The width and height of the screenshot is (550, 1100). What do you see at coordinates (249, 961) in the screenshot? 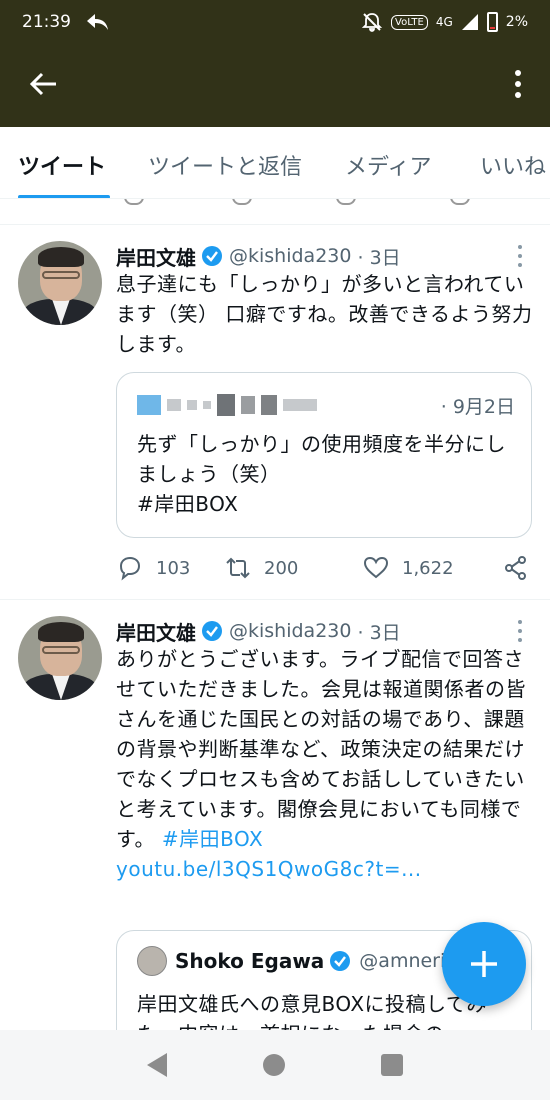
I see `quote-author-name: Shoko Egawa` at bounding box center [249, 961].